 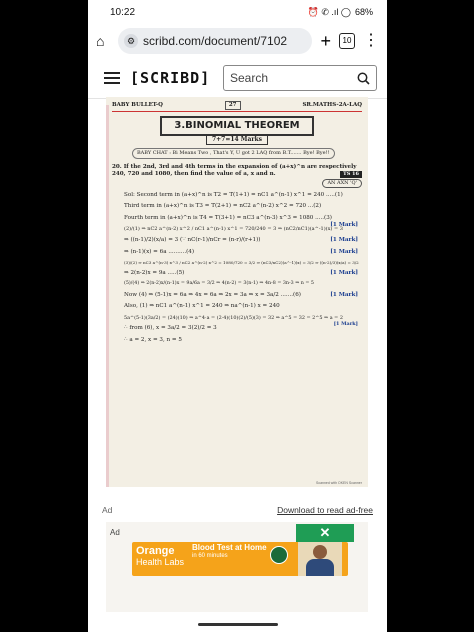 I want to click on search-icon, so click(x=363, y=78).